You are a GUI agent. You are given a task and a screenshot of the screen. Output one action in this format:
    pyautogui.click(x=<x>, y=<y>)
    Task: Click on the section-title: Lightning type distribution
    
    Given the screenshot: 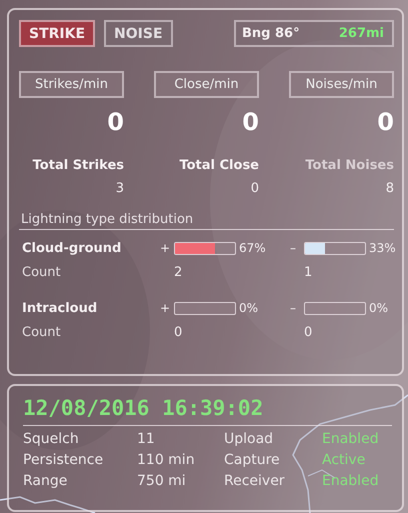 What is the action you would take?
    pyautogui.click(x=206, y=221)
    